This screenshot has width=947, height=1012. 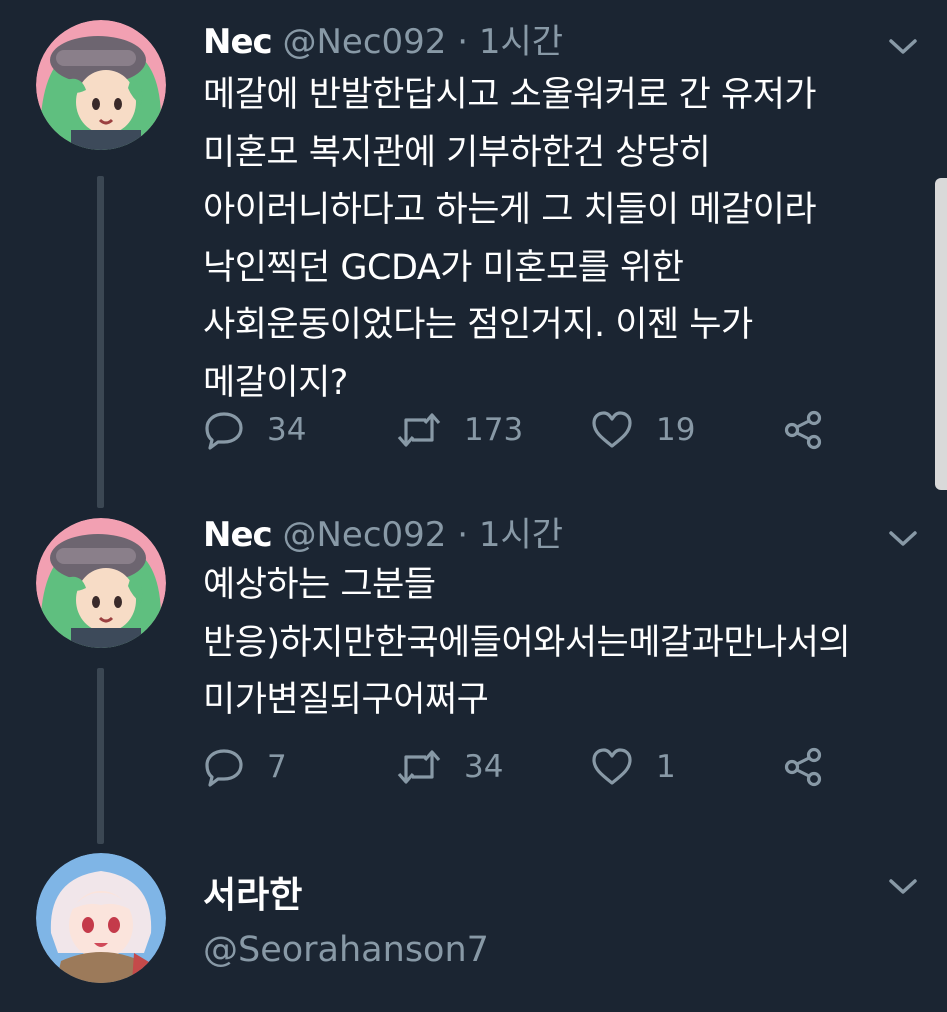 I want to click on like-count: 1, so click(x=666, y=767).